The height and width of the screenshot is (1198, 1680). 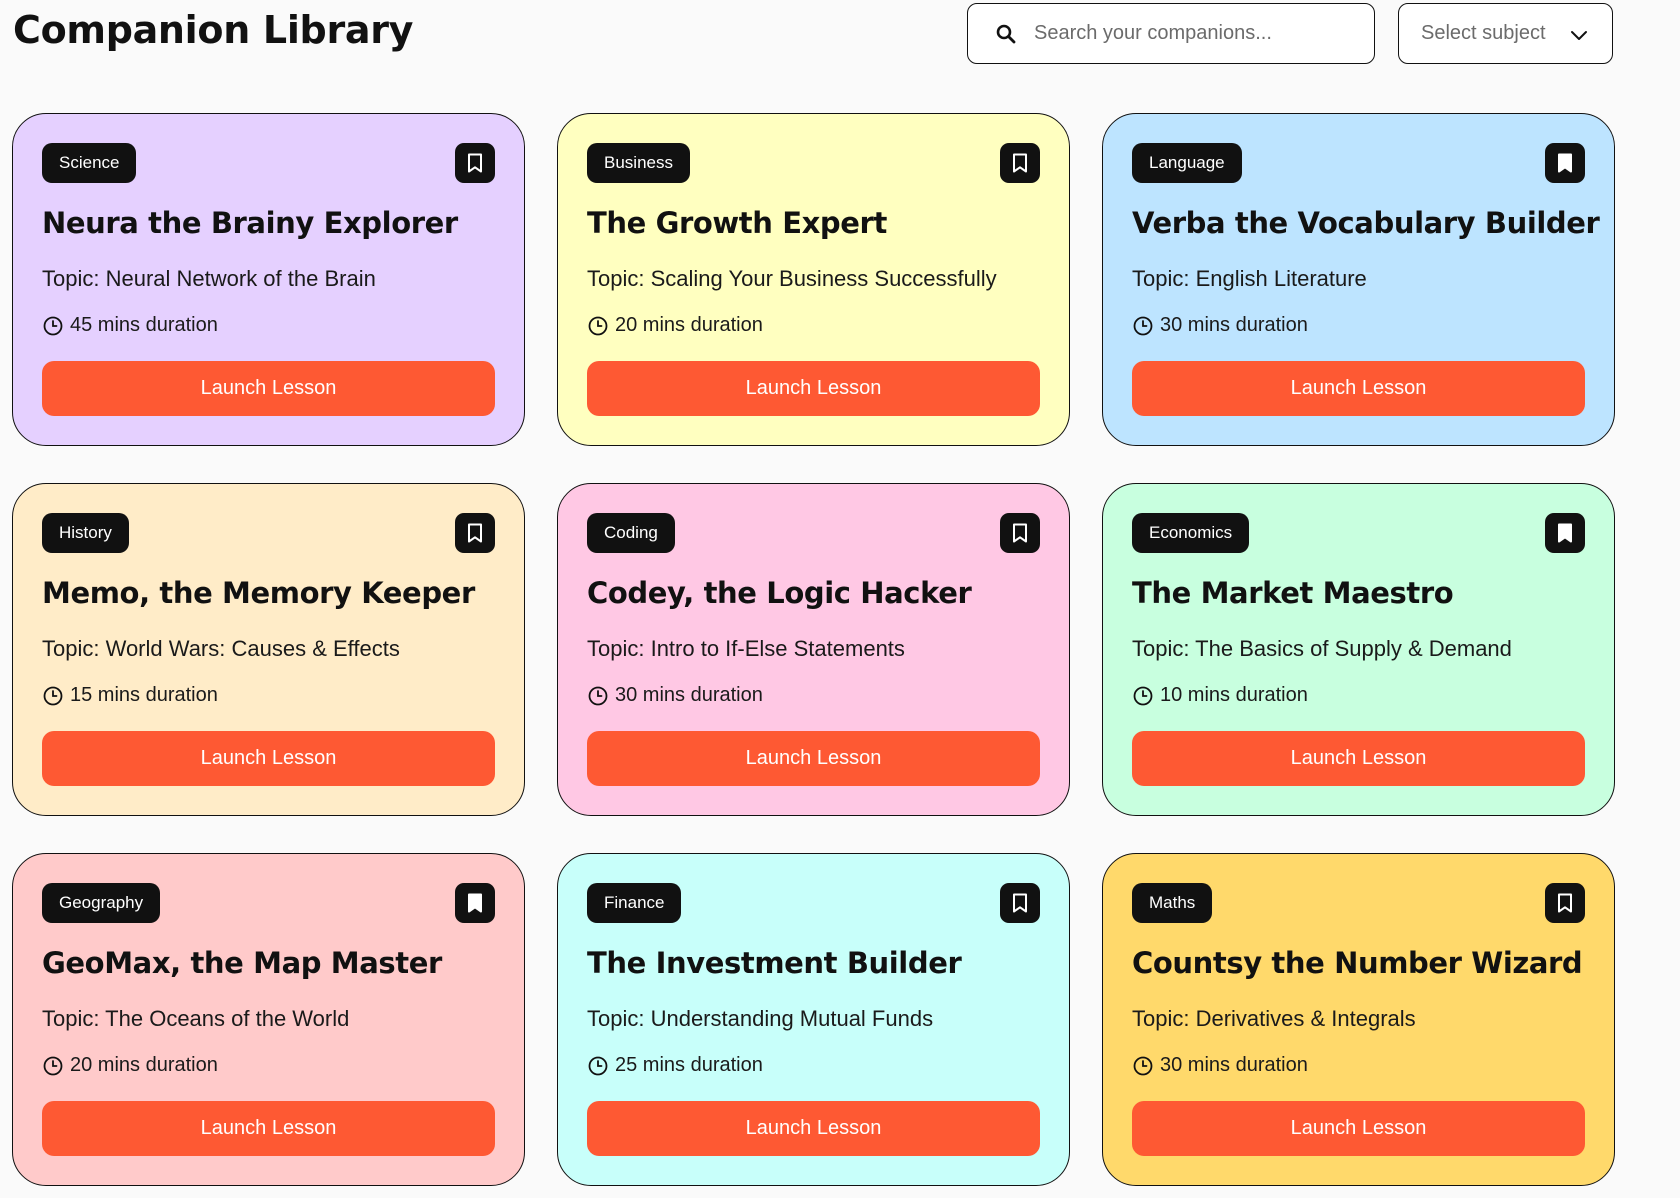 I want to click on duration-text: 45 mins duration, so click(x=144, y=325).